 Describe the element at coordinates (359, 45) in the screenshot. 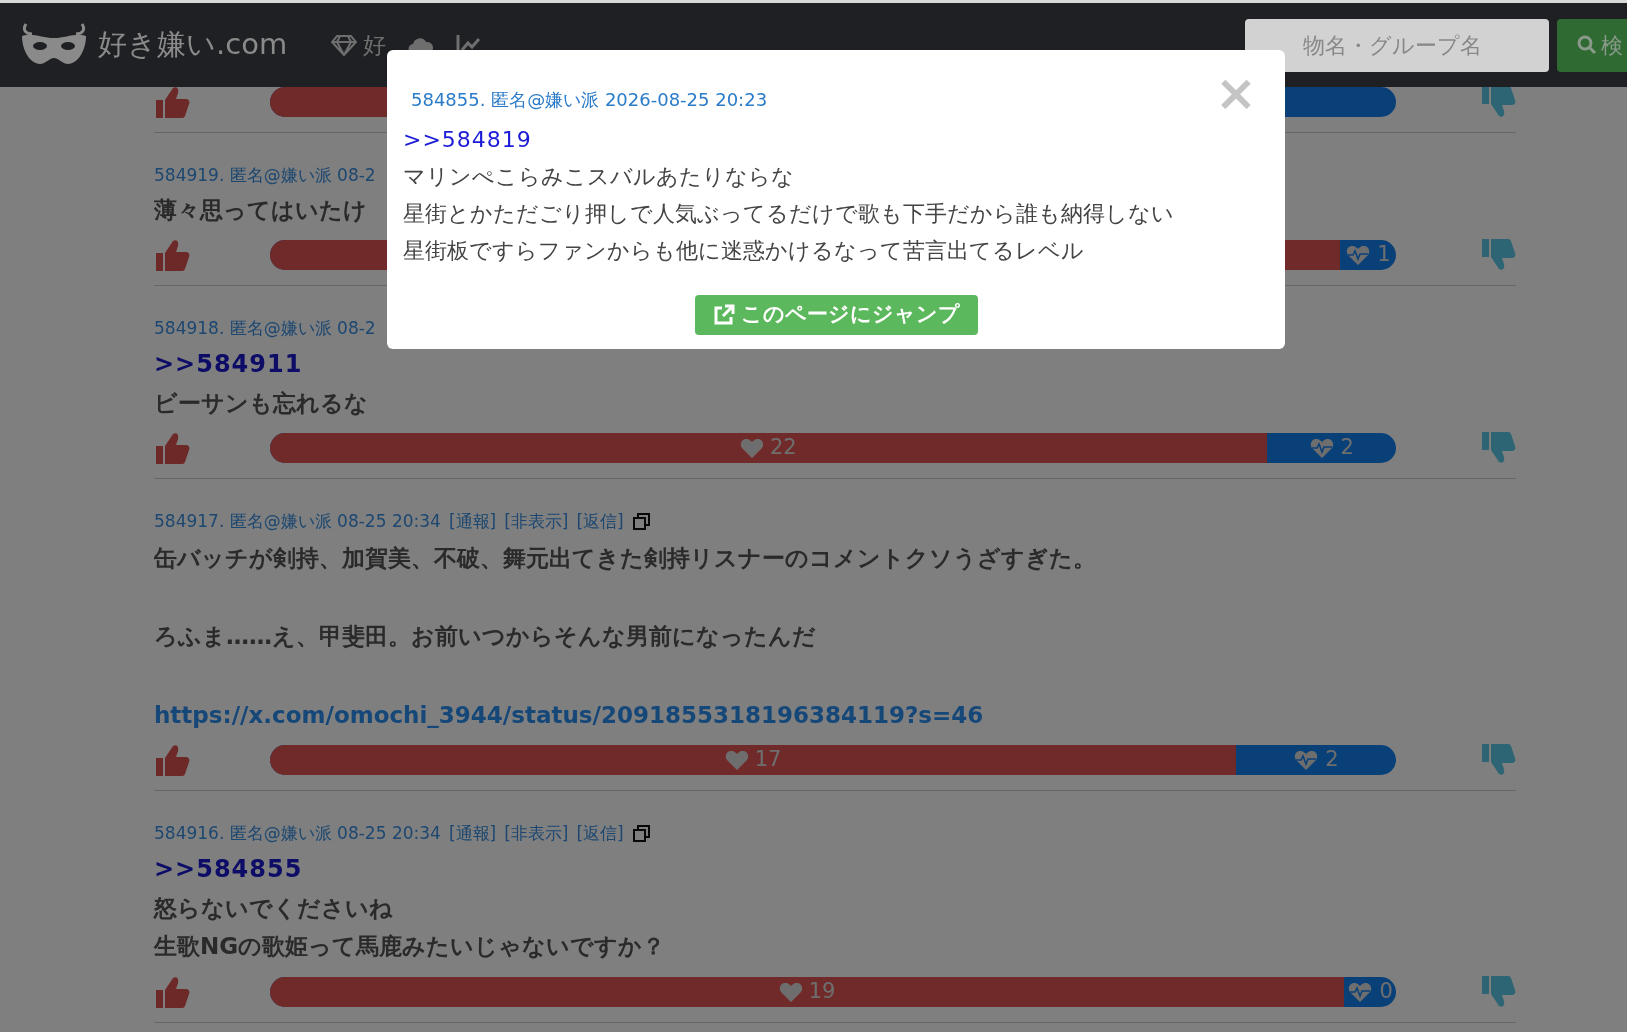

I see `nav-link: 好` at that location.